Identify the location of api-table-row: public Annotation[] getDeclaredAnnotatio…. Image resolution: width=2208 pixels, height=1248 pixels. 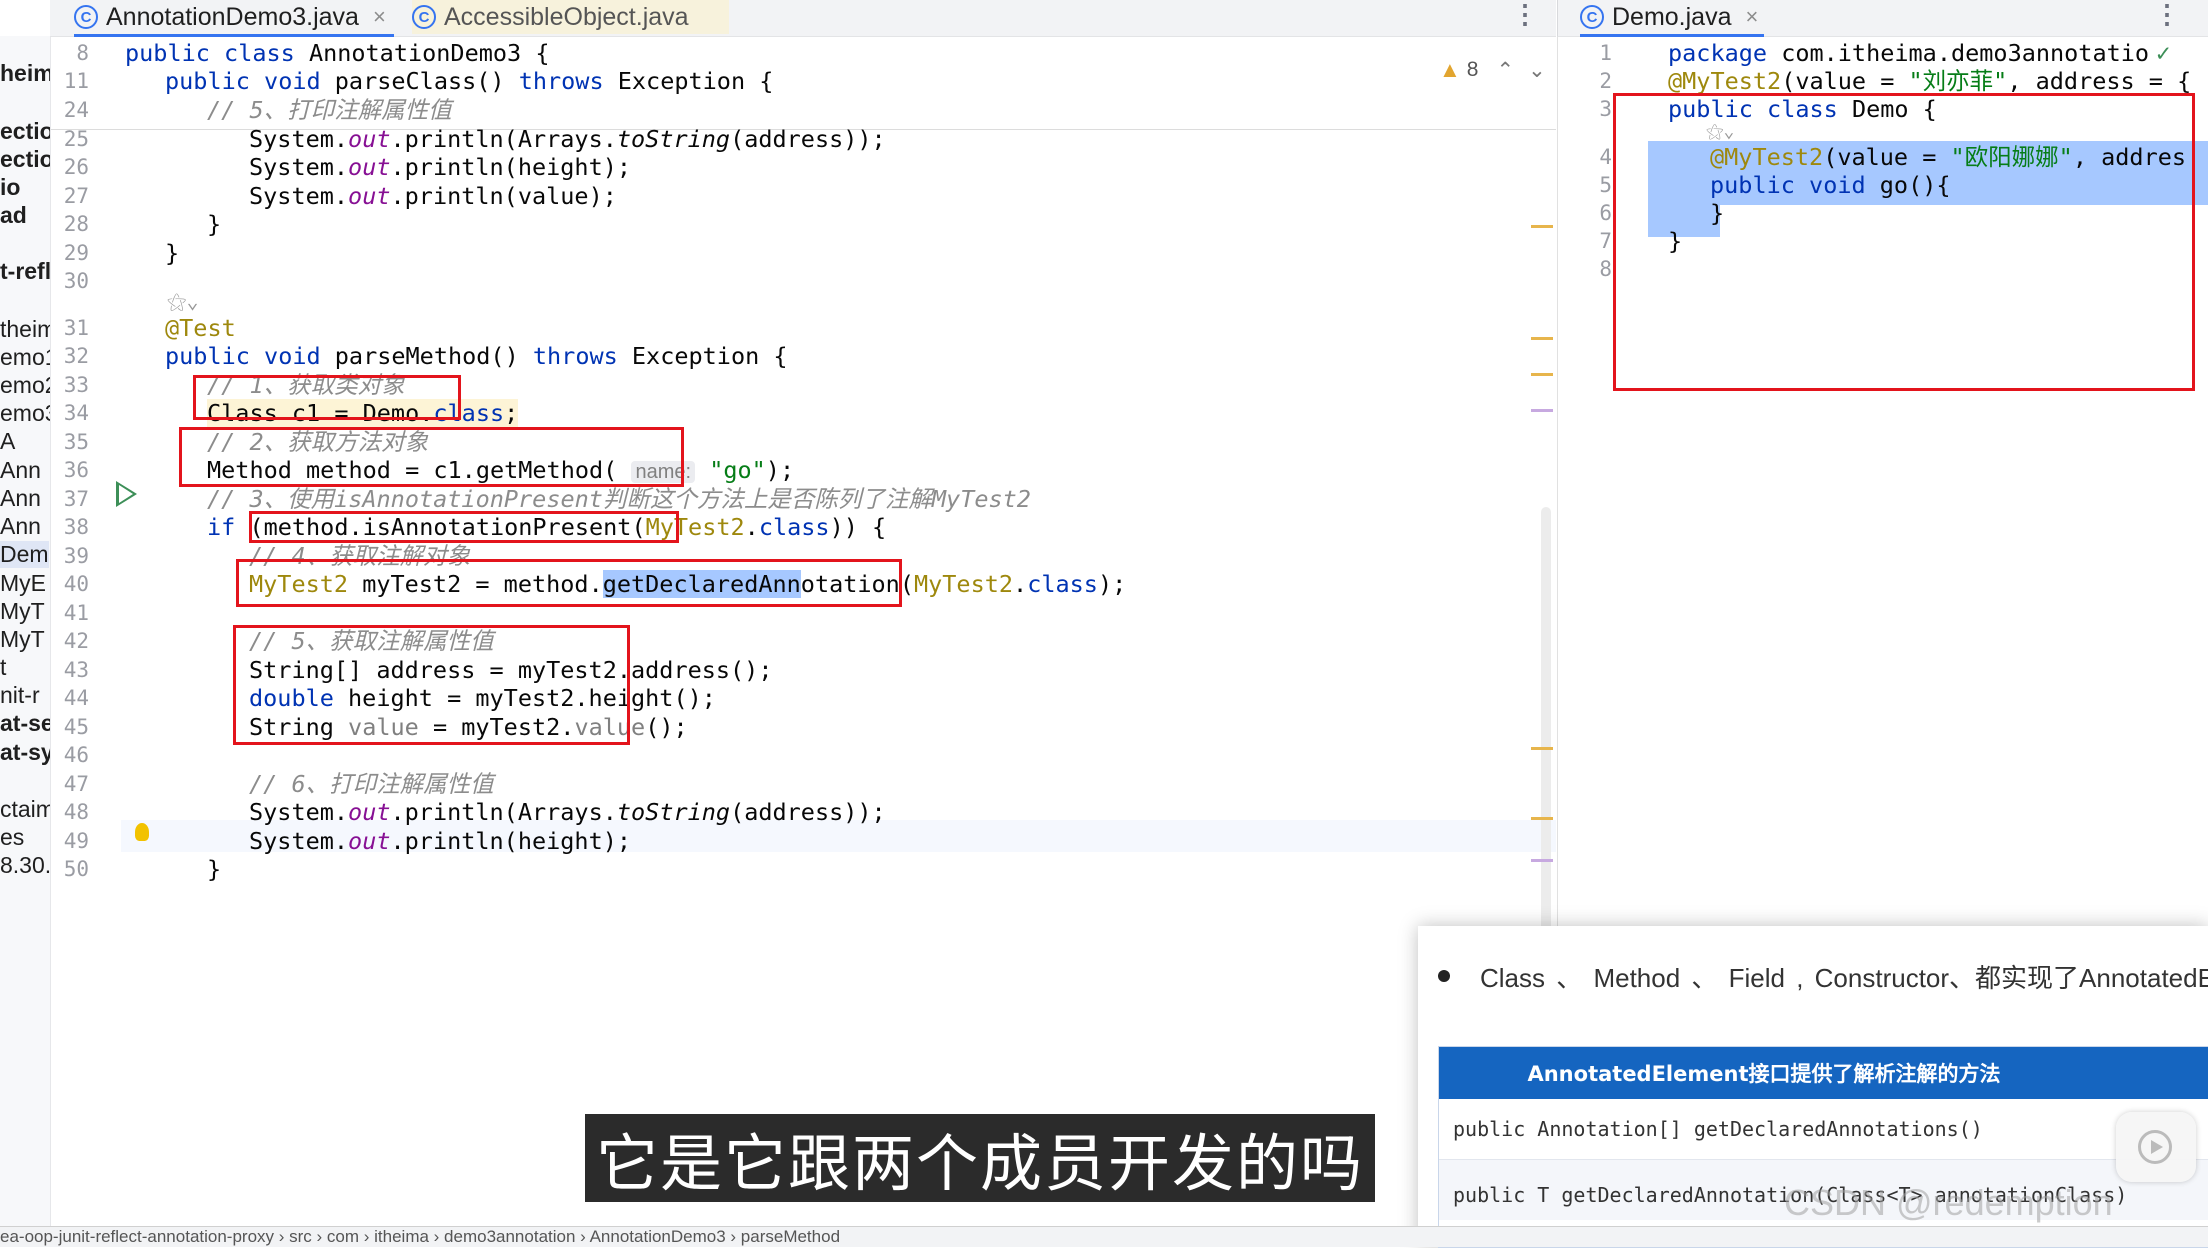
(1823, 1129).